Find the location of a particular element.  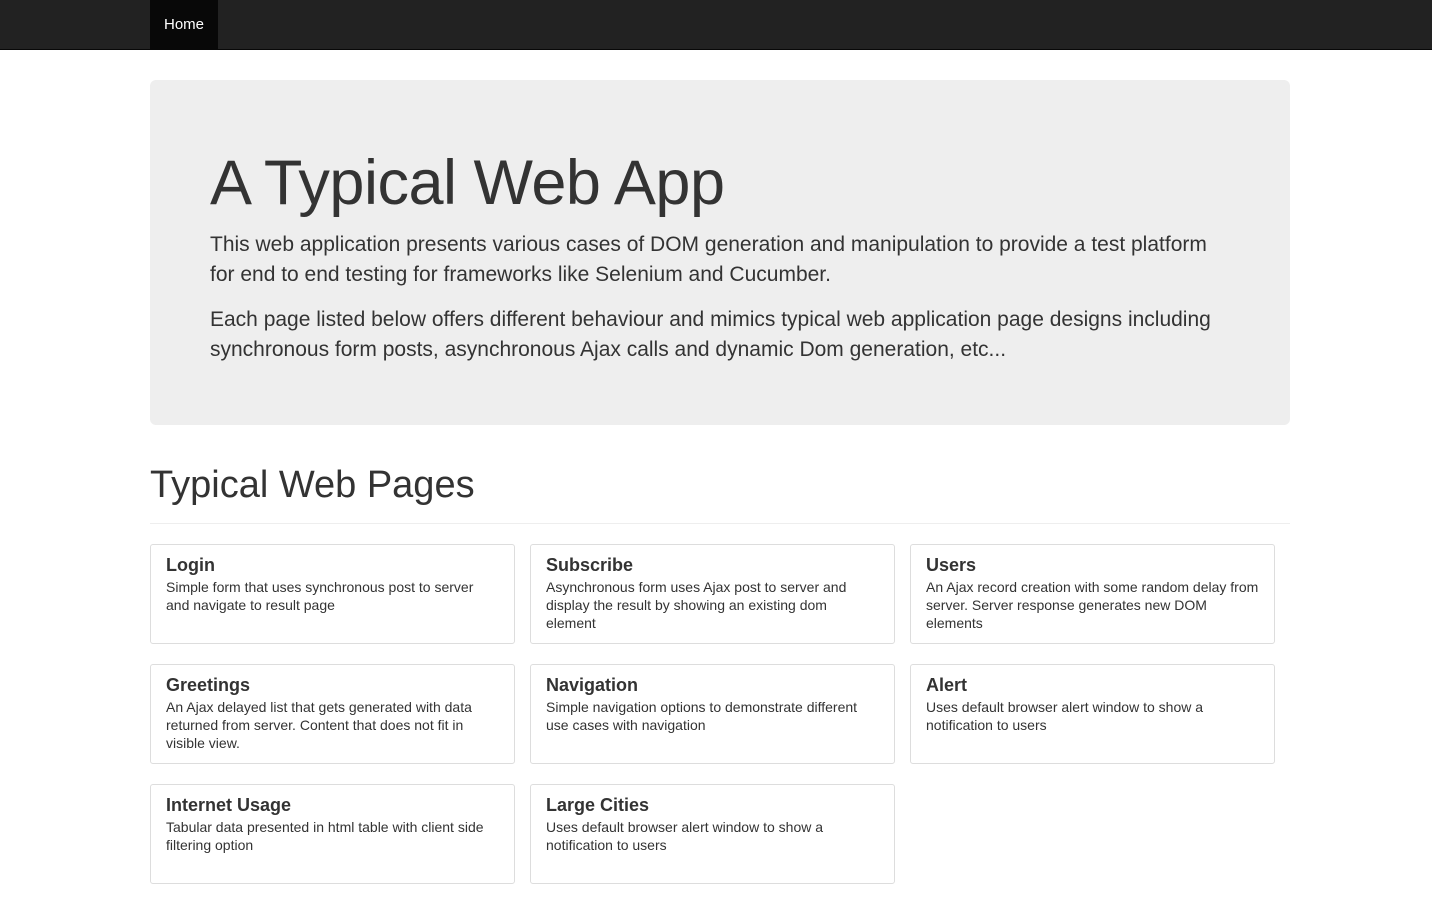

card-title: Greetings is located at coordinates (208, 685).